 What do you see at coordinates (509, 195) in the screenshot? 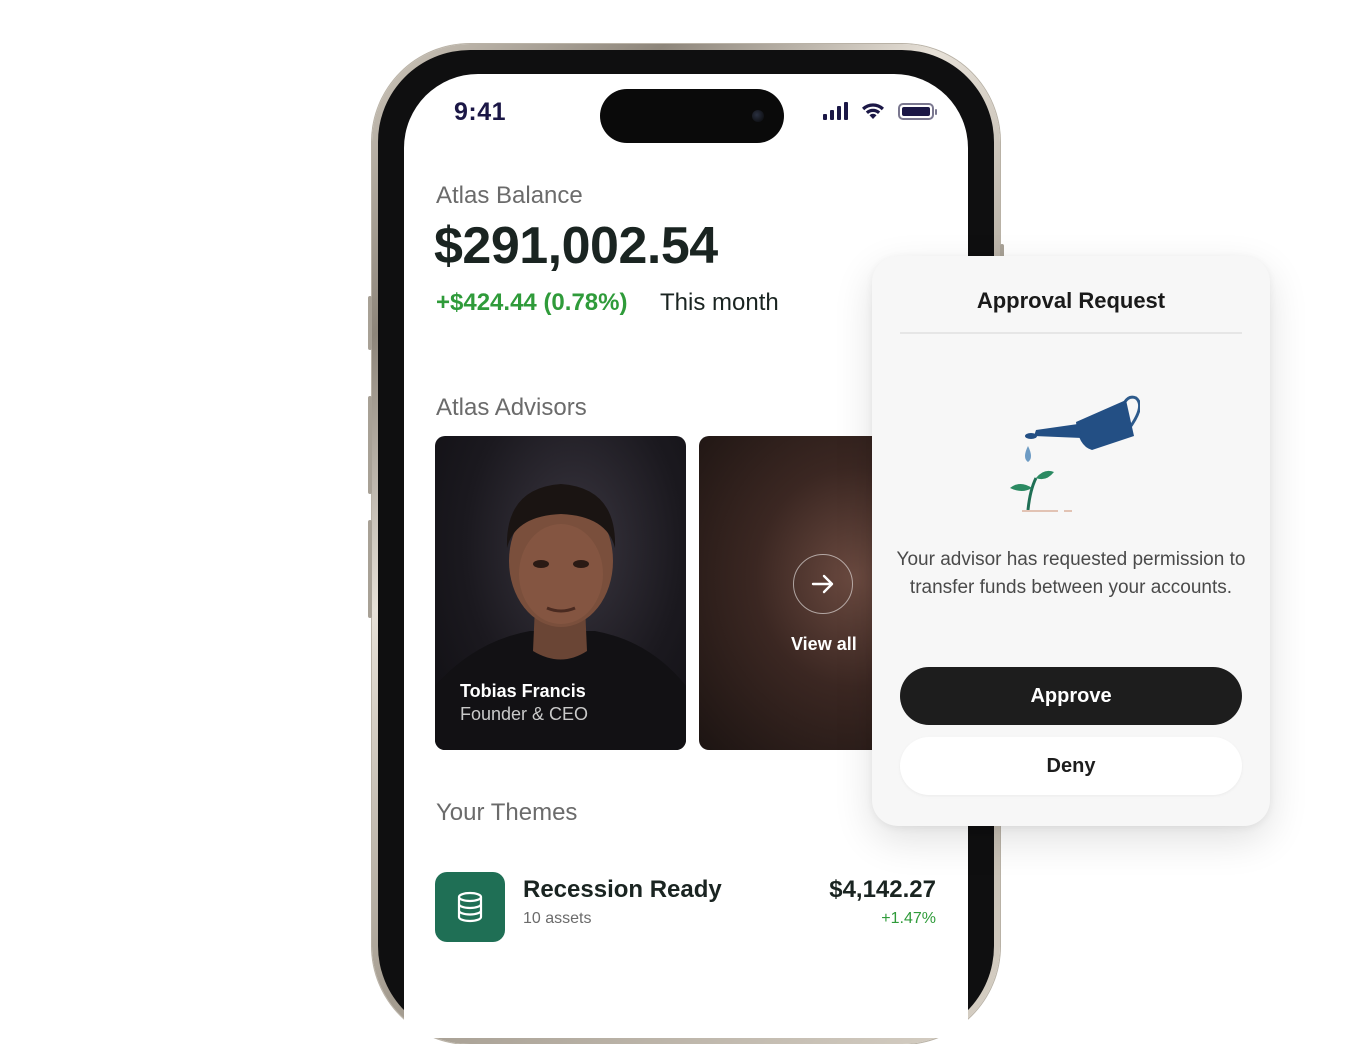
I see `balance-label: Atlas Balance` at bounding box center [509, 195].